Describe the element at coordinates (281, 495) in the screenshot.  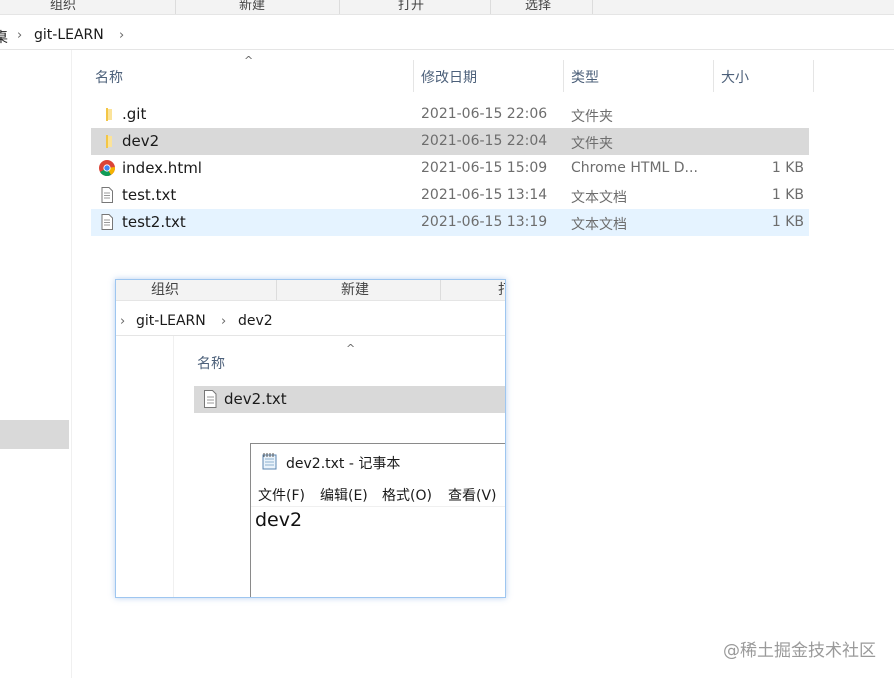
I see `menu-file: 文件(F)` at that location.